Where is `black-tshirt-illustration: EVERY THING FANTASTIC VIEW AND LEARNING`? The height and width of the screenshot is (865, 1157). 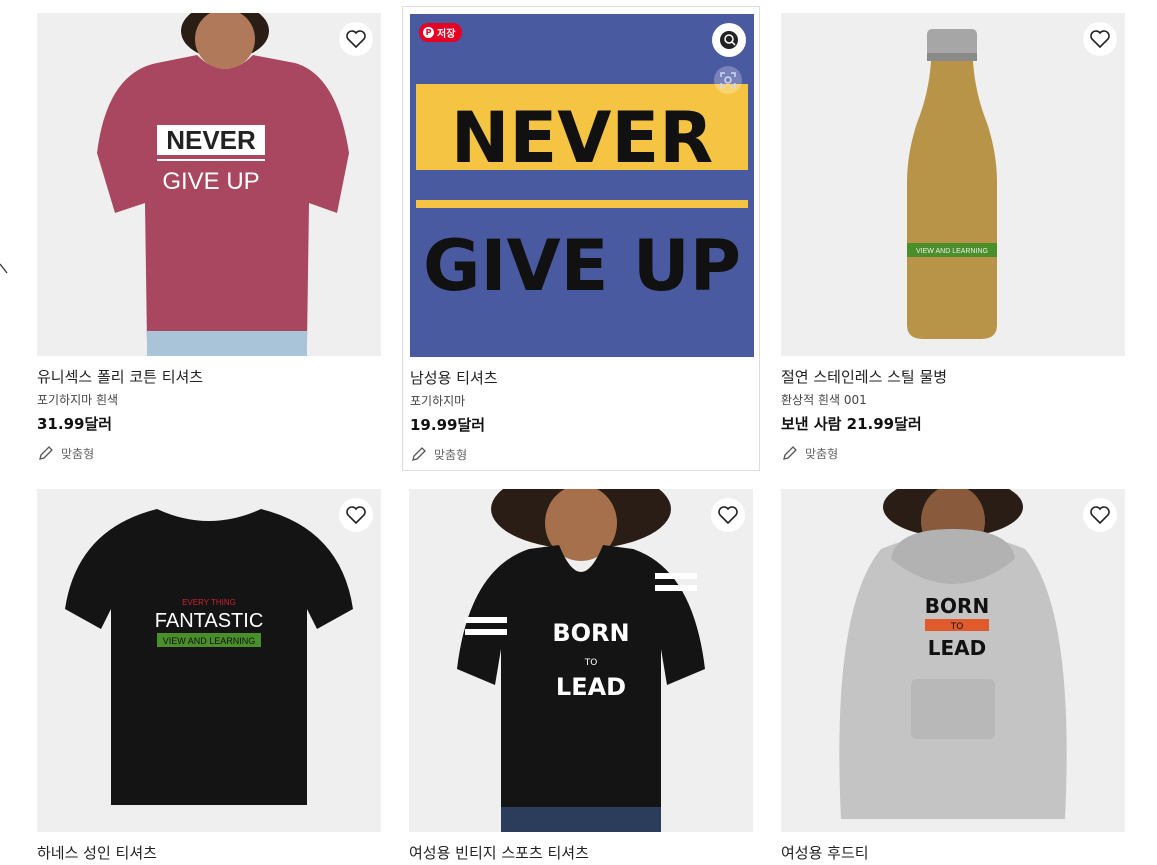
black-tshirt-illustration: EVERY THING FANTASTIC VIEW AND LEARNING is located at coordinates (209, 660).